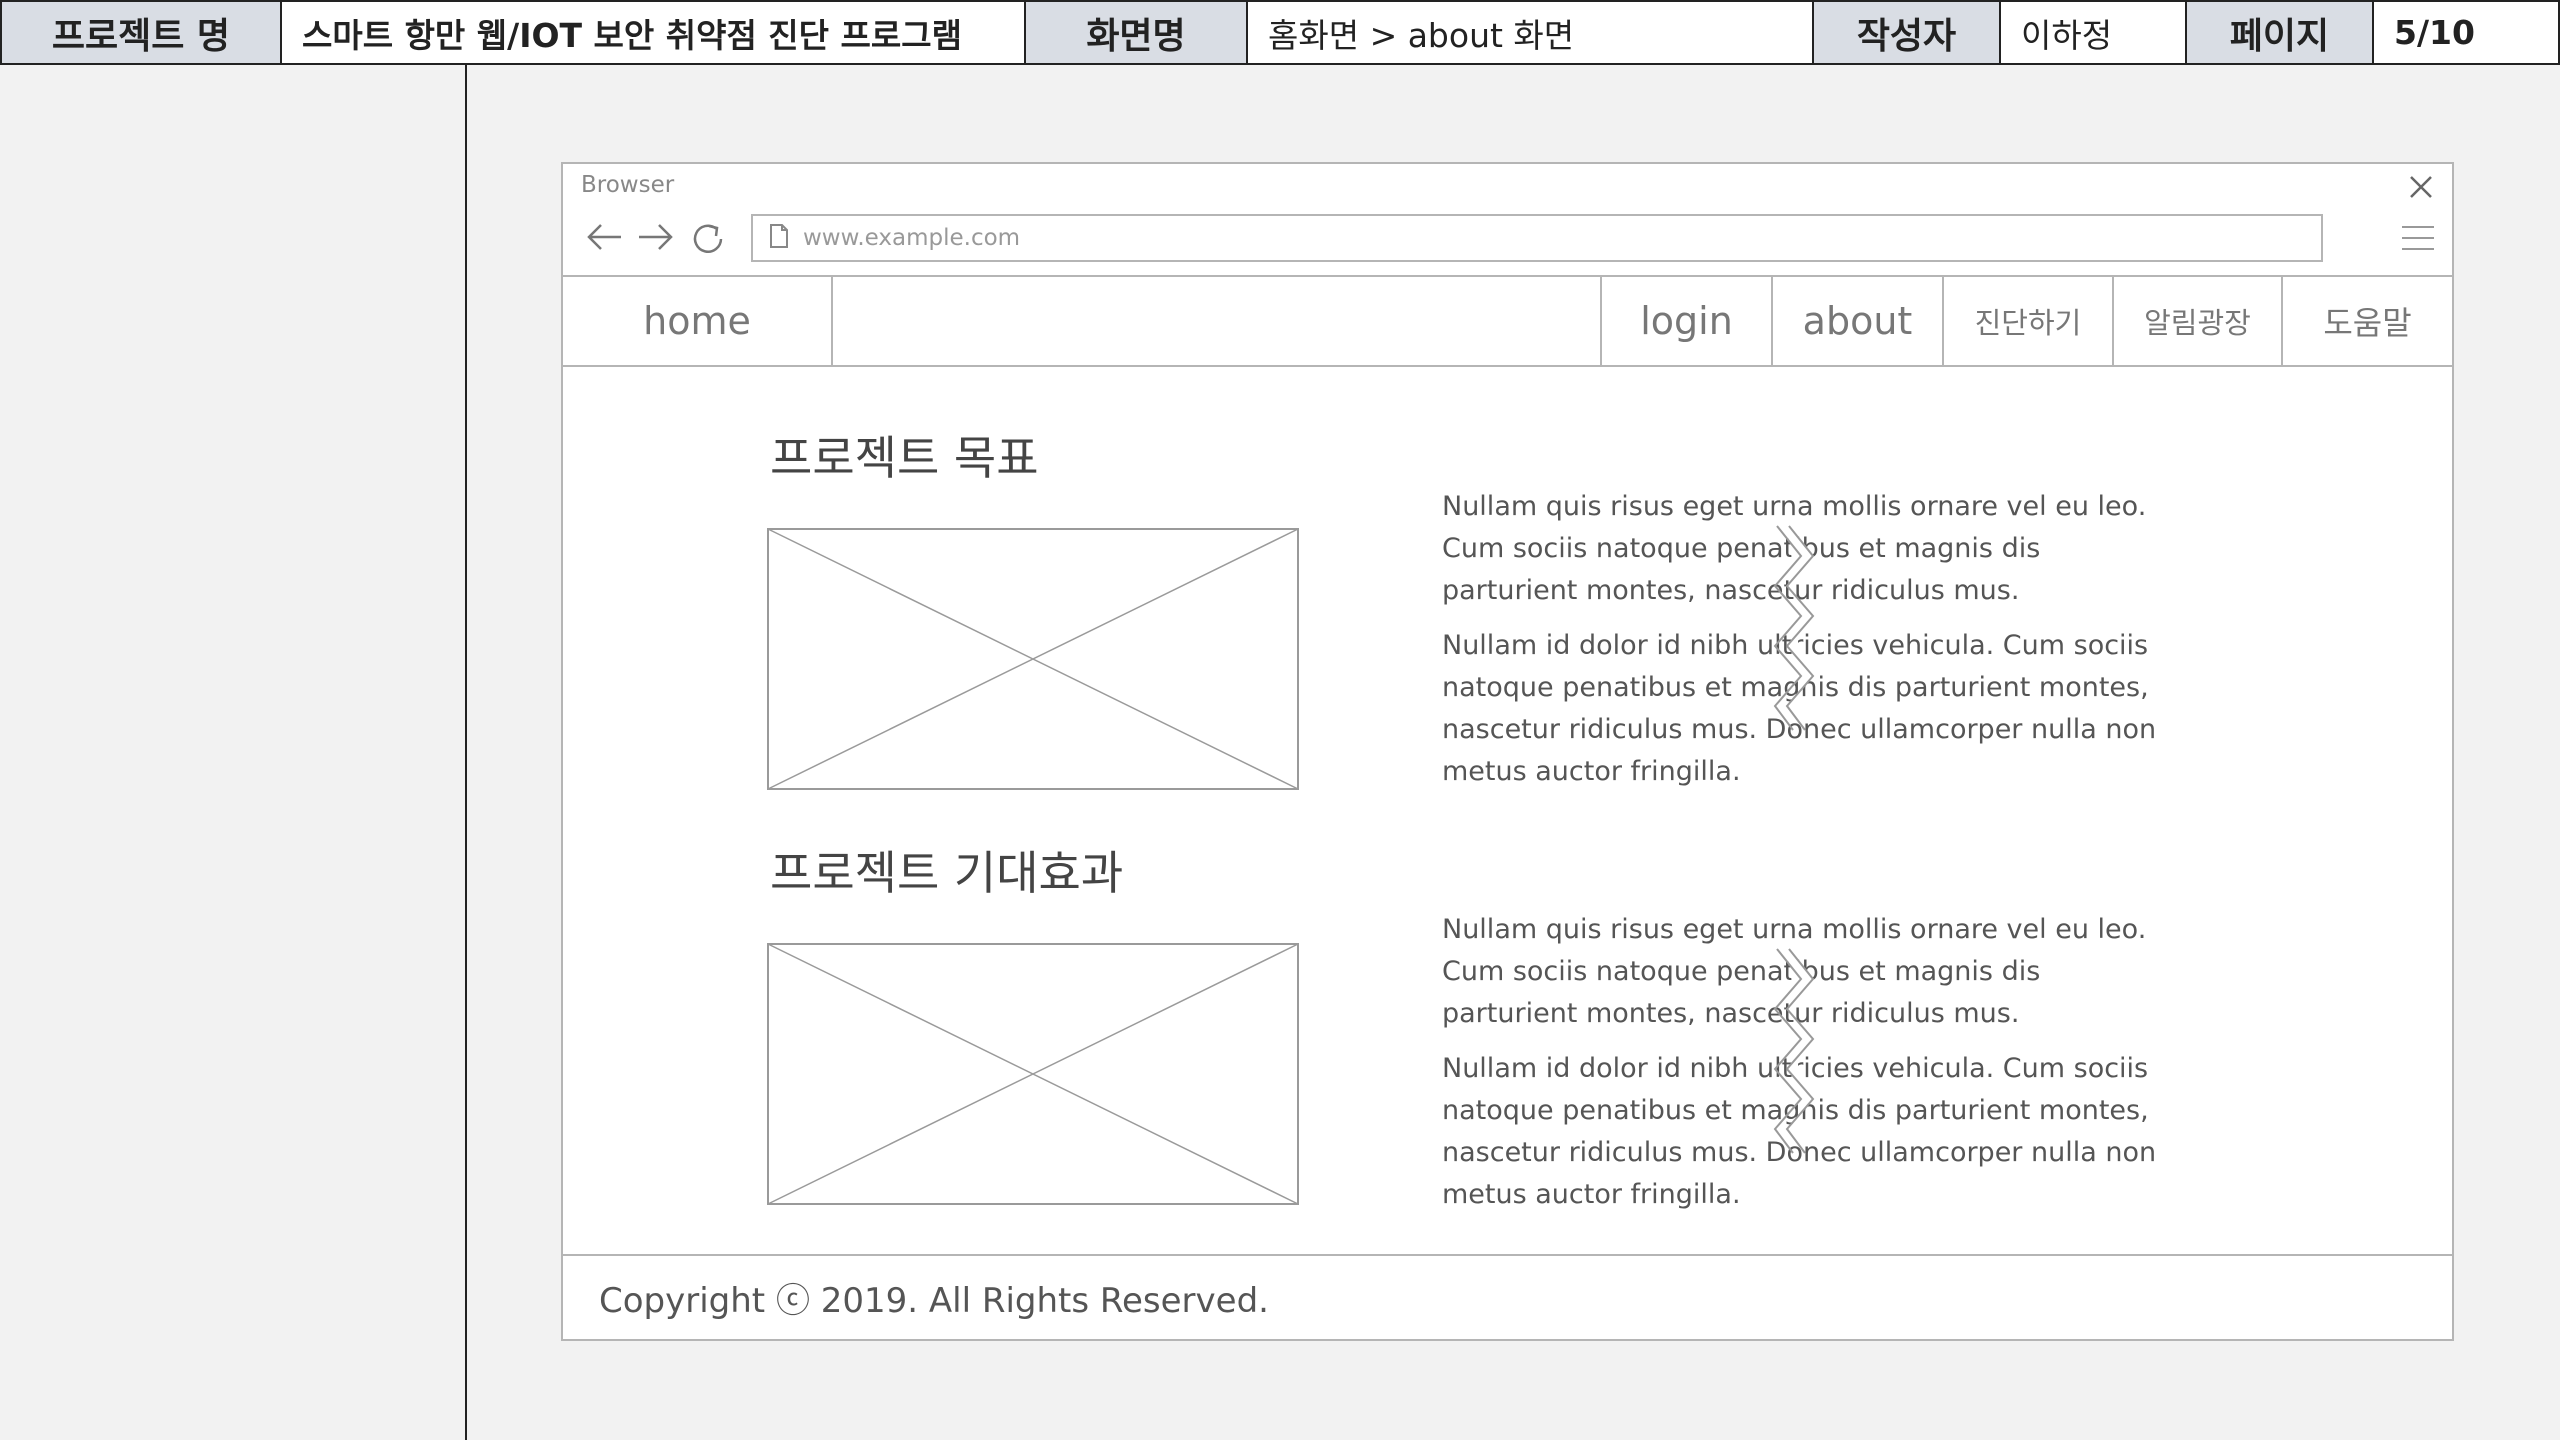  I want to click on section-title-goal: 프로젝트 목표, so click(904, 458).